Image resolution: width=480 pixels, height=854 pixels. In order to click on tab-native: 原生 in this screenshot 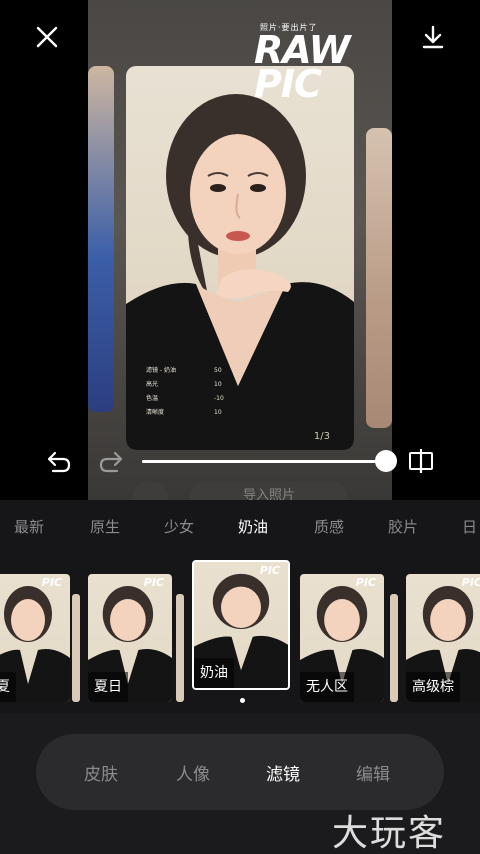, I will do `click(105, 526)`.